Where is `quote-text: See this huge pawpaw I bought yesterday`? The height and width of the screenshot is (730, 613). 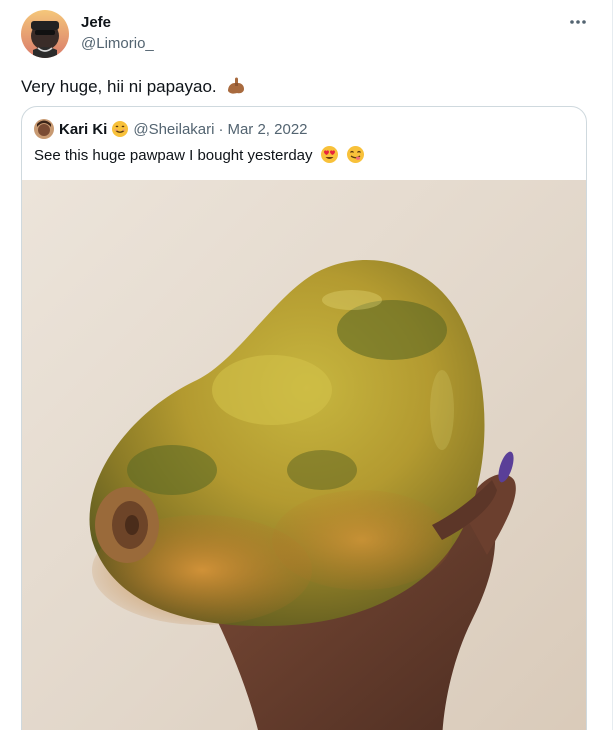
quote-text: See this huge pawpaw I bought yesterday is located at coordinates (199, 155).